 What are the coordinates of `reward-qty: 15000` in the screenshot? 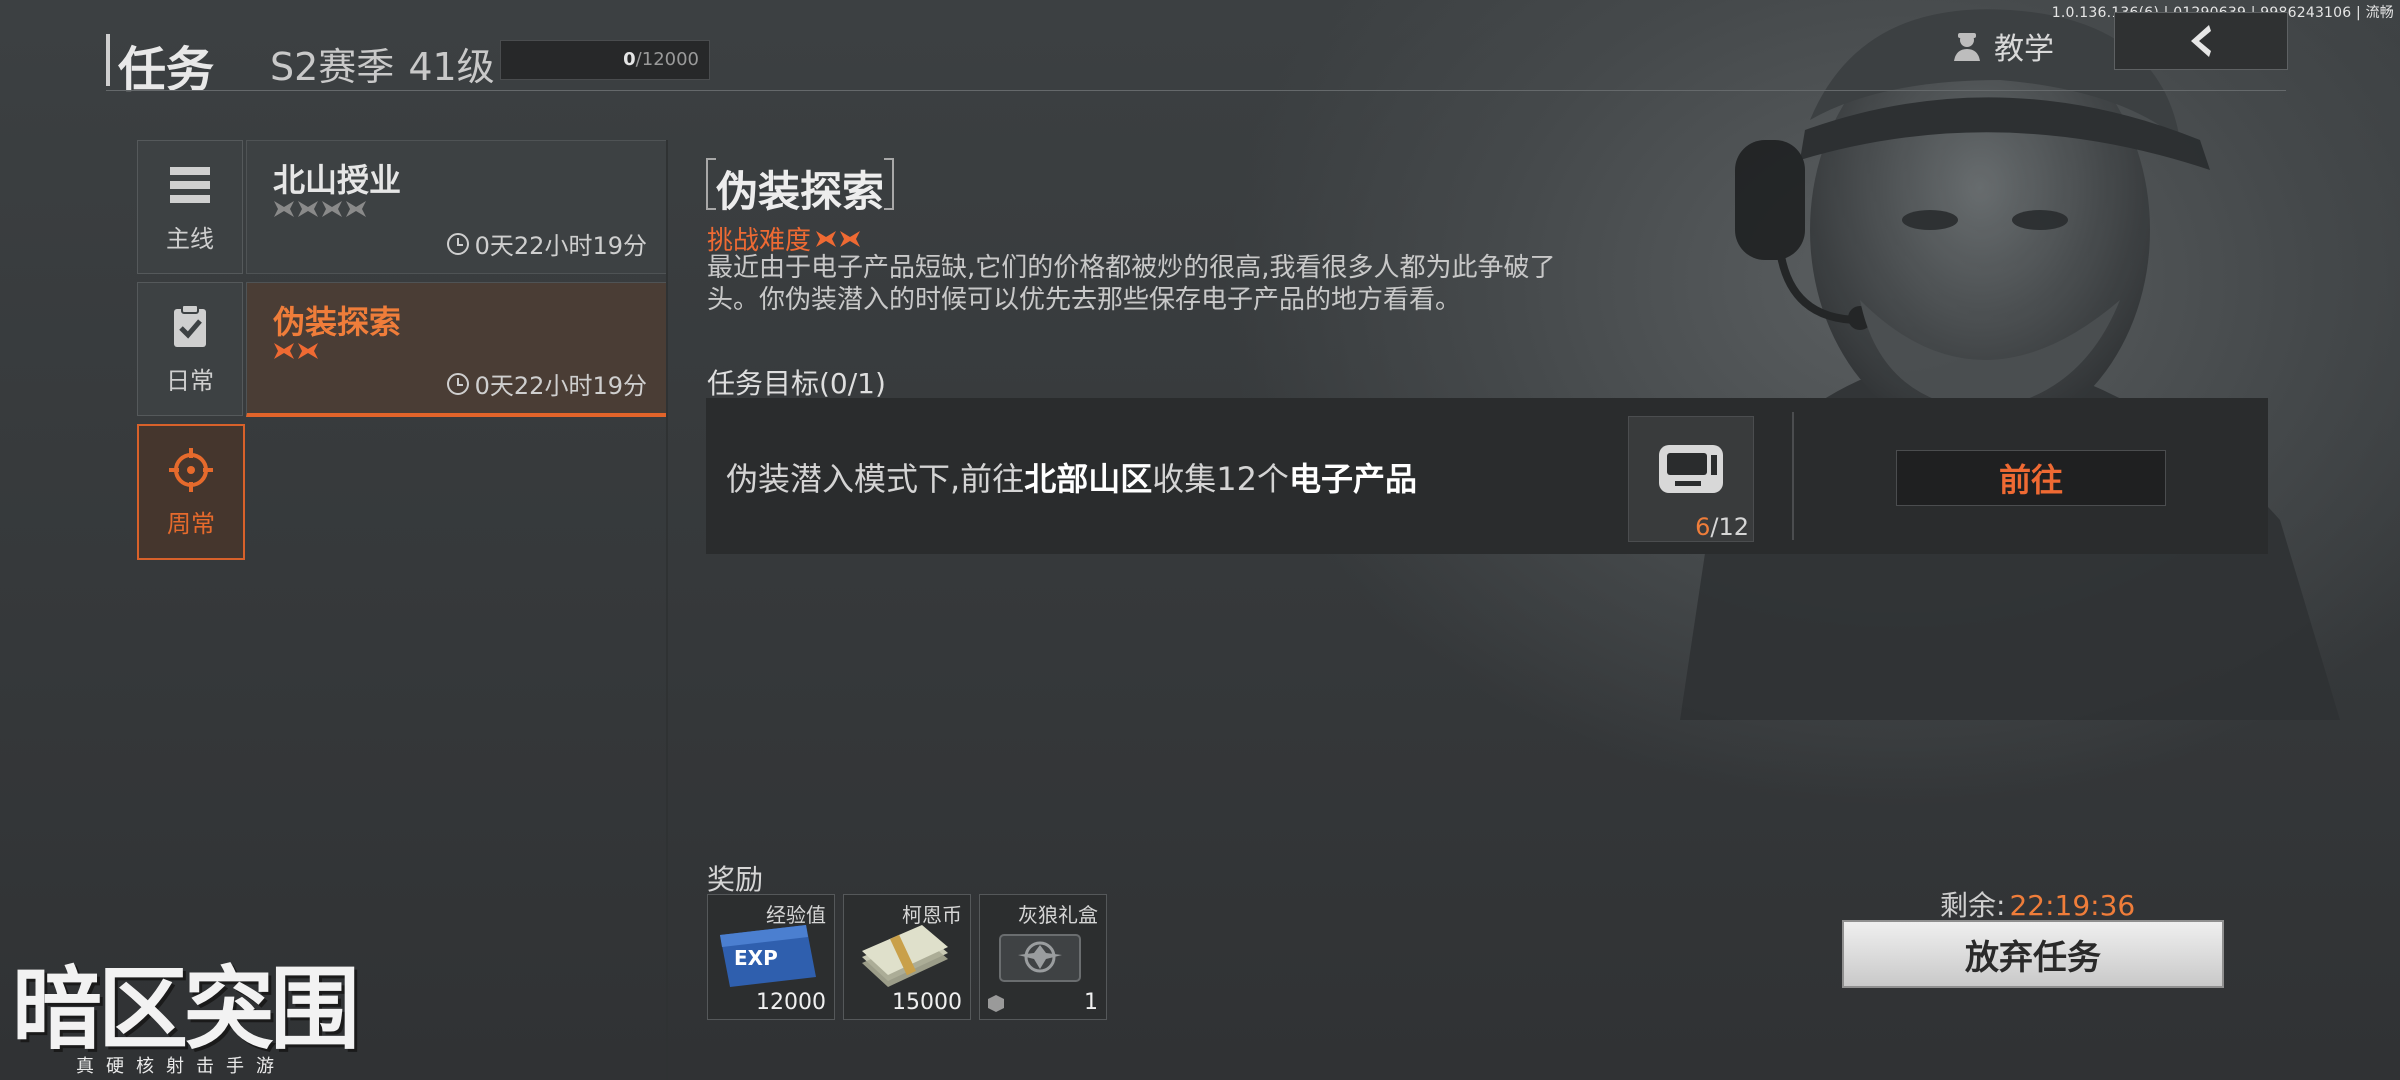 It's located at (927, 1002).